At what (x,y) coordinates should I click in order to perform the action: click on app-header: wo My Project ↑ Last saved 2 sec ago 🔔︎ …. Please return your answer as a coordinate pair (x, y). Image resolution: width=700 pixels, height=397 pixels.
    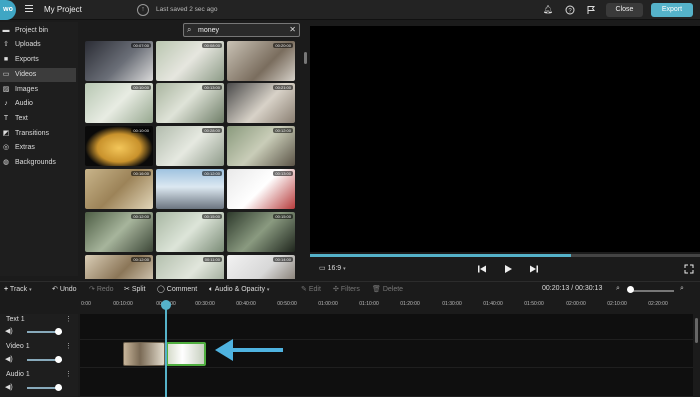
    Looking at the image, I should click on (350, 10).